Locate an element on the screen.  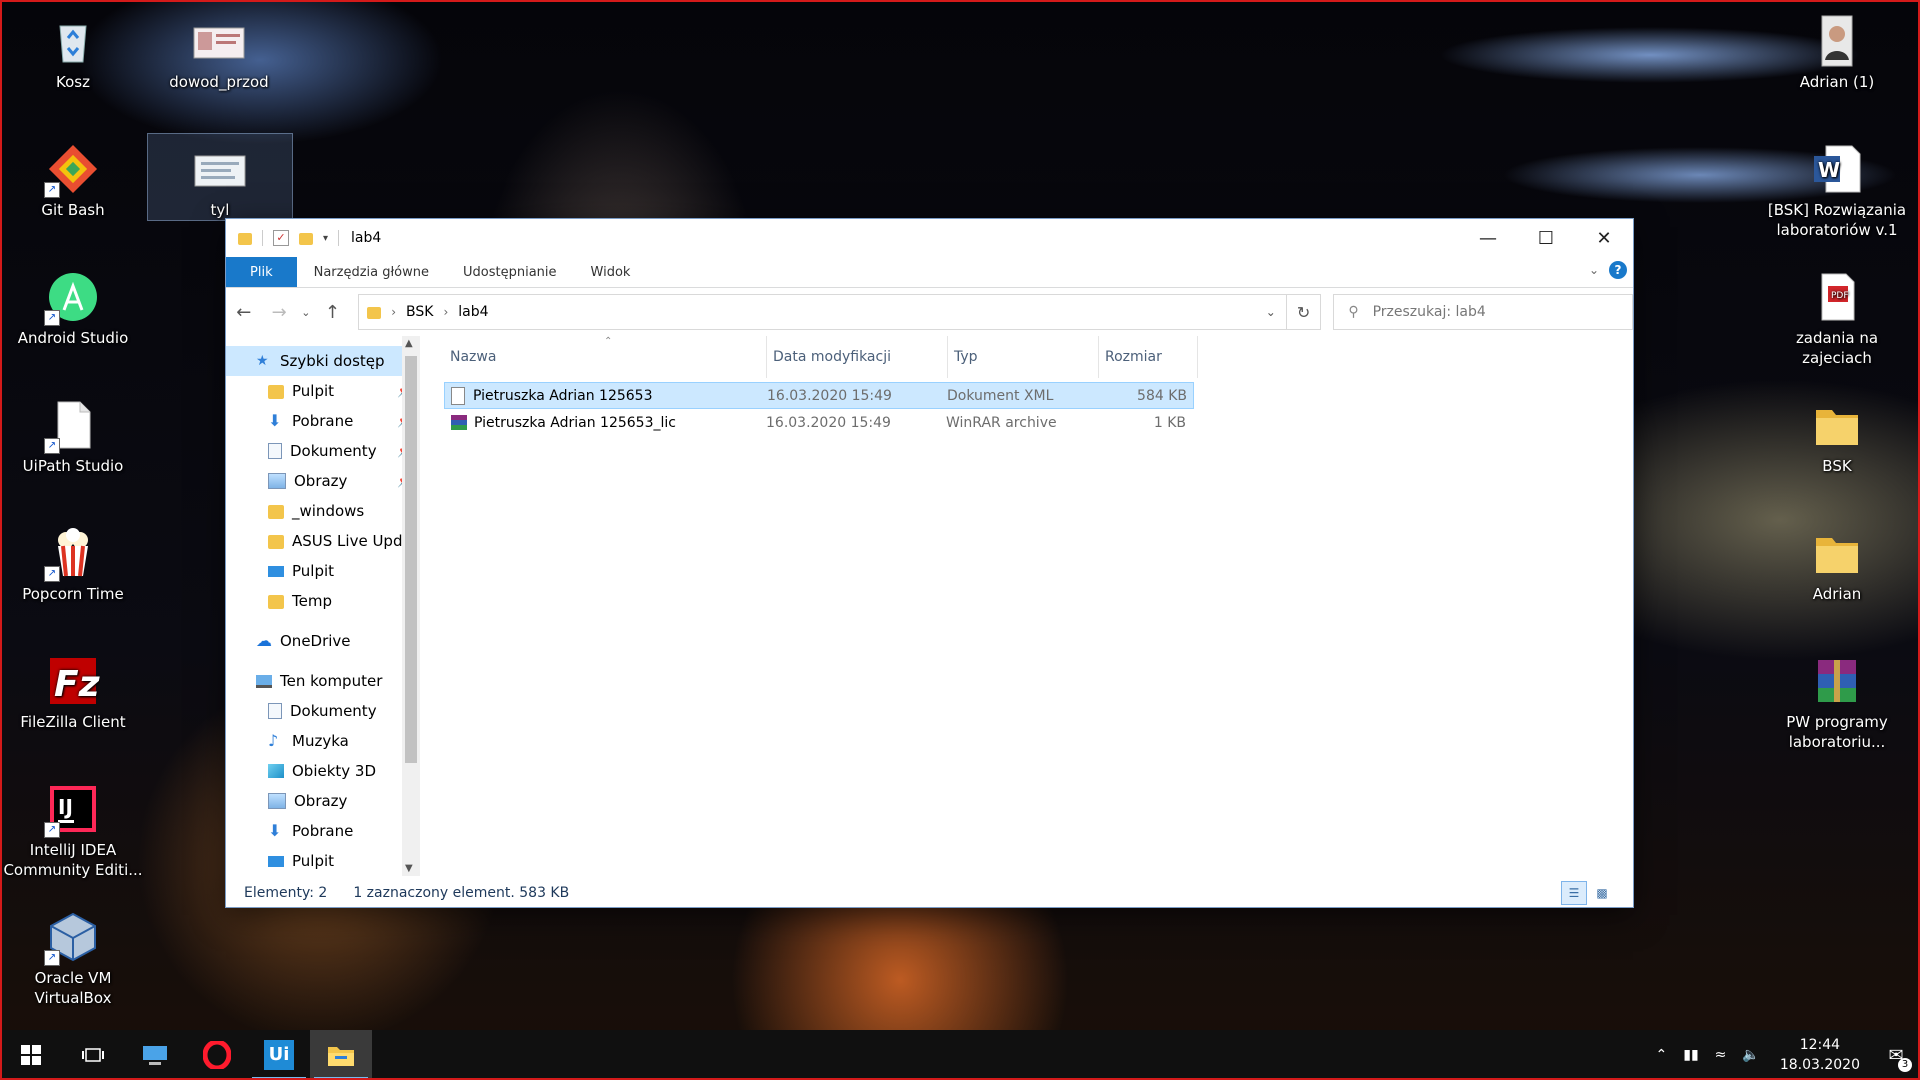
nav-item-asus-live-update: ASUS Live Updat is located at coordinates (323, 541).